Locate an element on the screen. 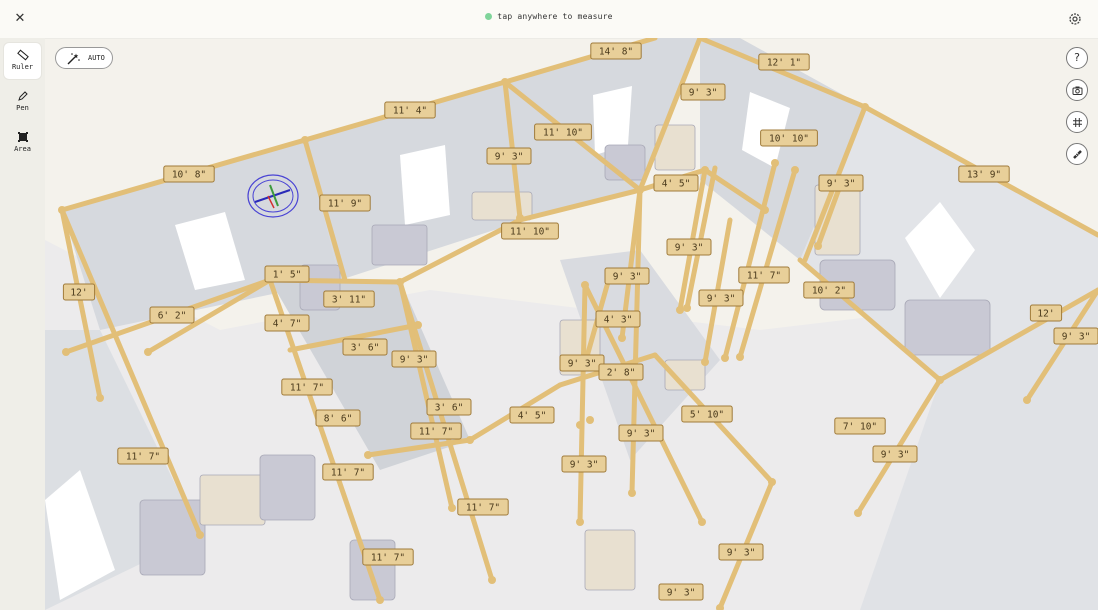  measurement-label-text: 6' 2" is located at coordinates (172, 316).